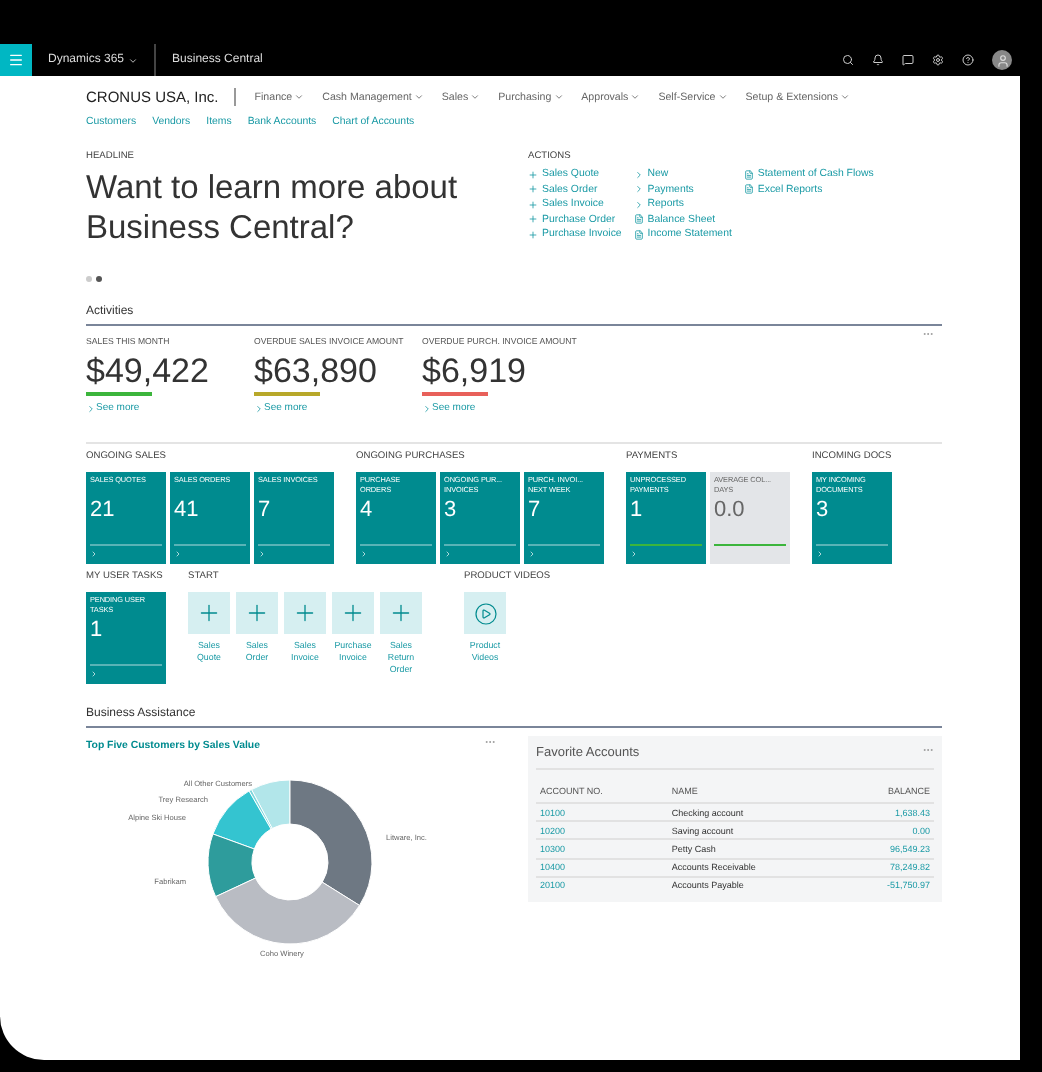  What do you see at coordinates (147, 372) in the screenshot?
I see `cue-value: $49,422` at bounding box center [147, 372].